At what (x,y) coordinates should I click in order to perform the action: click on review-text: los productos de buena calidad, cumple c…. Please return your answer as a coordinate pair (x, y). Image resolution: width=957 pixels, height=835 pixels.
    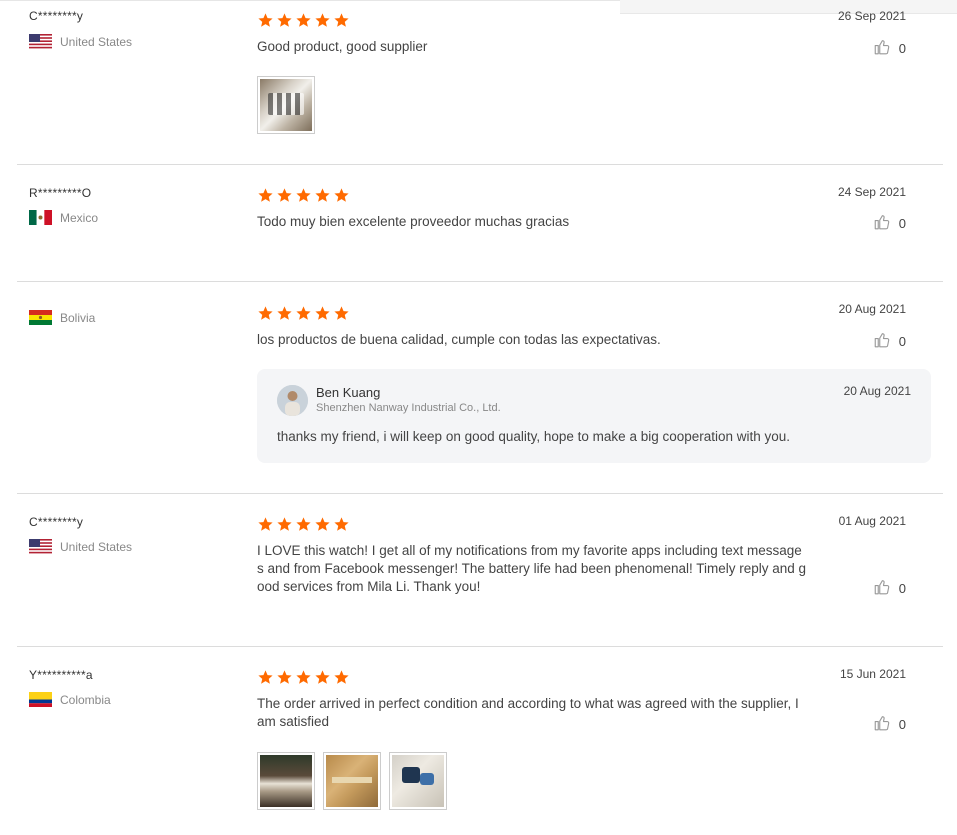
    Looking at the image, I should click on (459, 339).